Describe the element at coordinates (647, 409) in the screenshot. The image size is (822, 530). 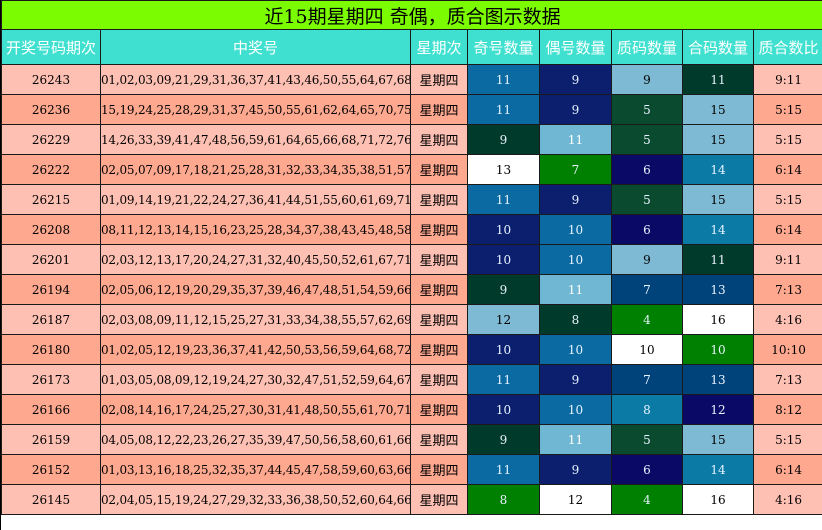
I see `prime-count-cell: 8` at that location.